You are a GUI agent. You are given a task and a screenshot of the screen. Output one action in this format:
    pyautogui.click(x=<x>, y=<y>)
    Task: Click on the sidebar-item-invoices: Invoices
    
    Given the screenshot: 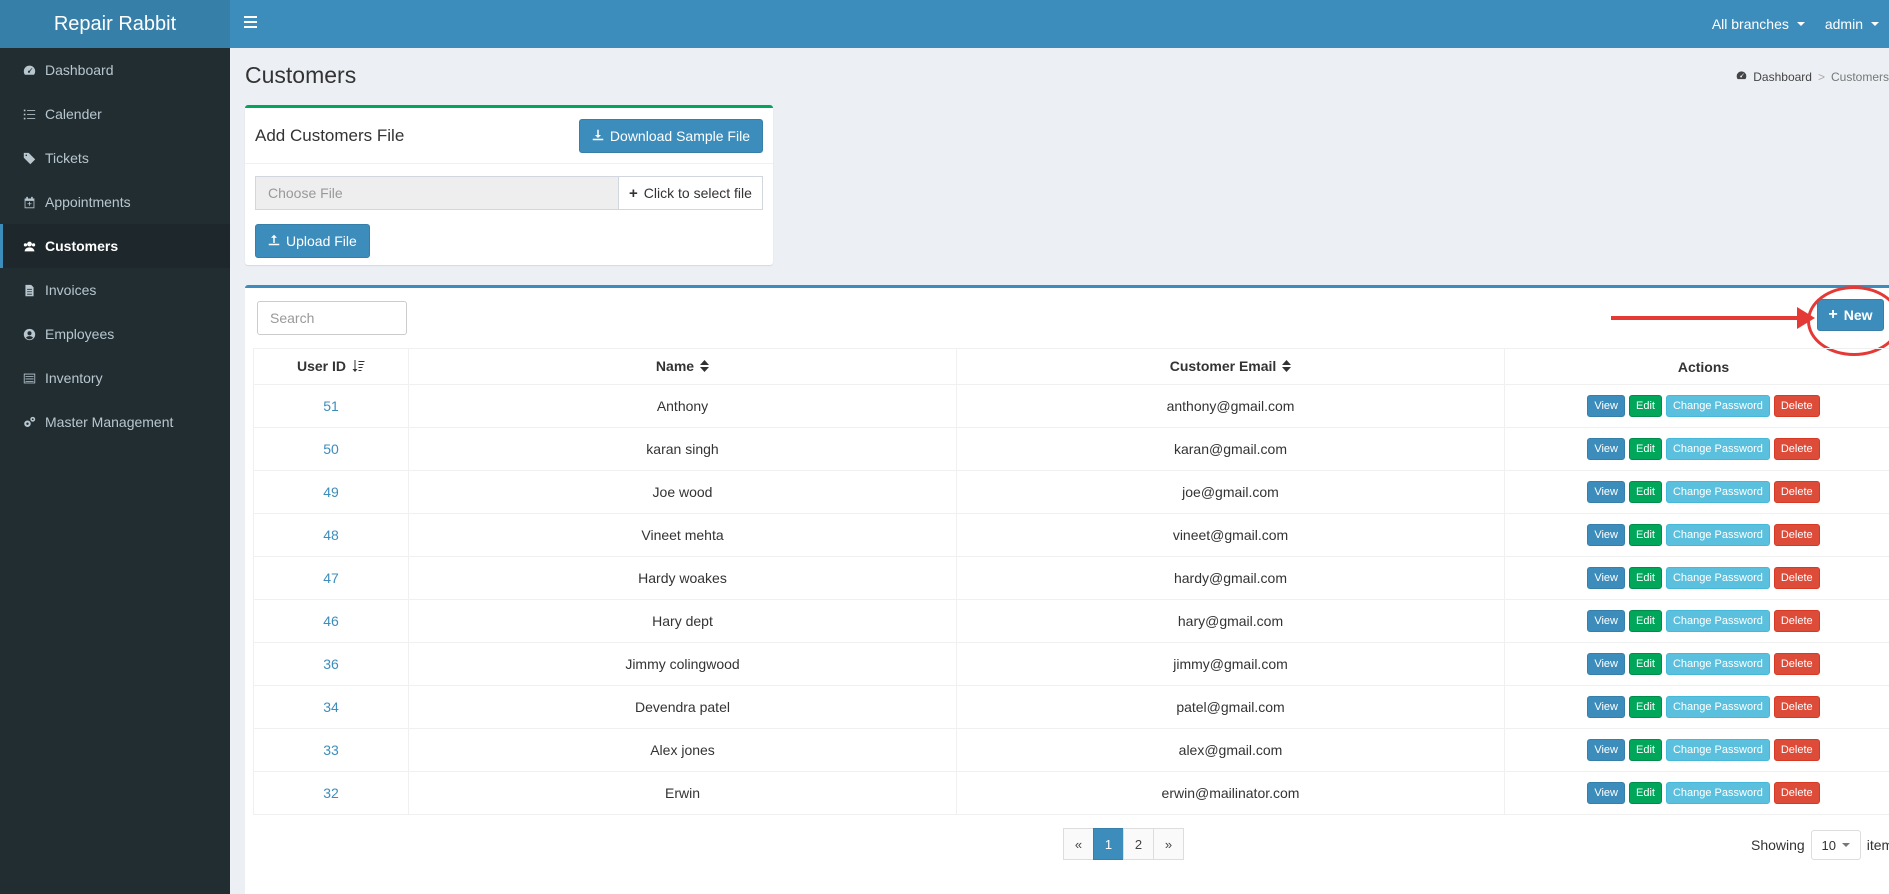 What is the action you would take?
    pyautogui.click(x=115, y=290)
    